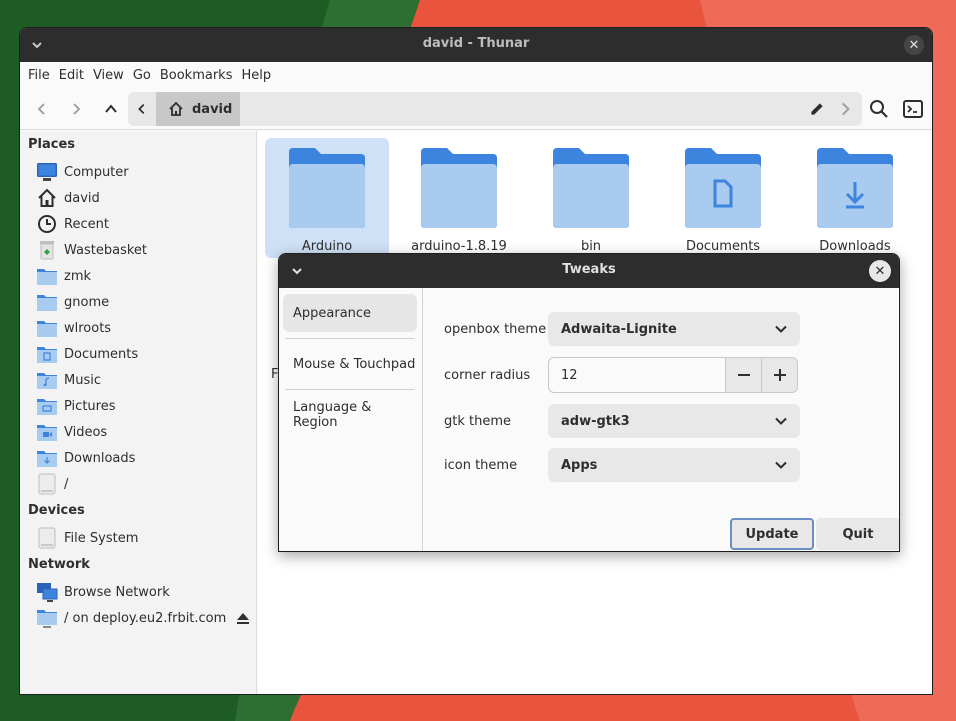  I want to click on chevron-right-icon, so click(77, 109).